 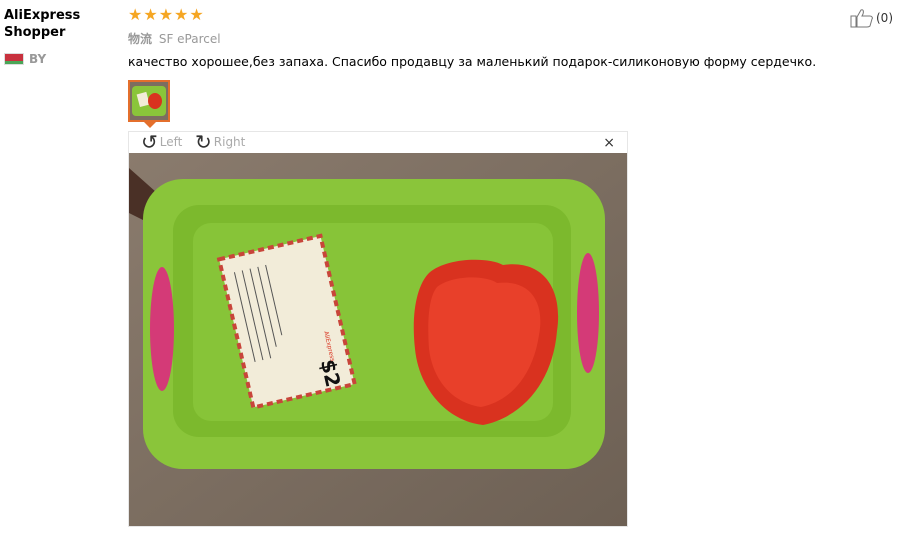 I want to click on logistics-value: SF eParcel, so click(x=189, y=39).